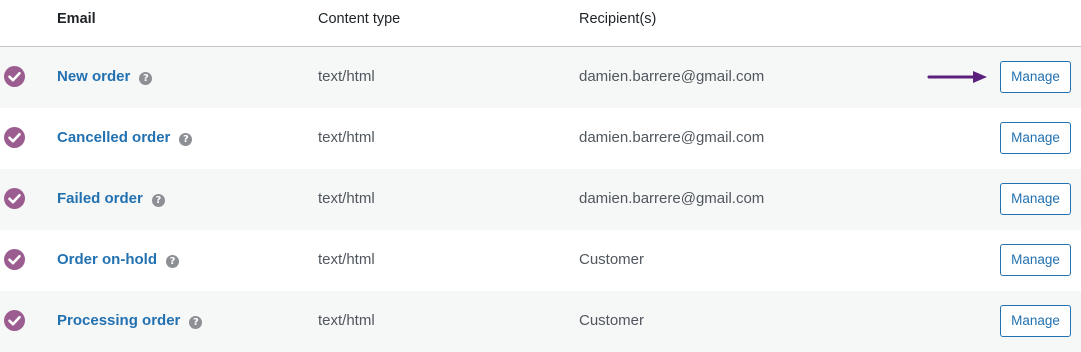 This screenshot has height=352, width=1081. What do you see at coordinates (94, 76) in the screenshot?
I see `email-name-label: New order` at bounding box center [94, 76].